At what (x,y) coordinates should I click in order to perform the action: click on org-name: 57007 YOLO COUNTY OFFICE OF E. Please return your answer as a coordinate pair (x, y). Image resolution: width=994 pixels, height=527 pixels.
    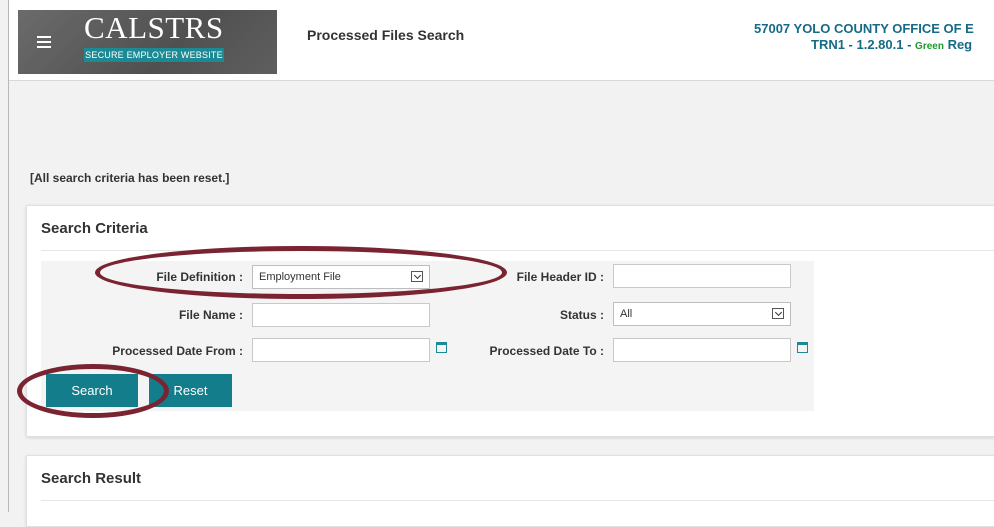
    Looking at the image, I should click on (864, 28).